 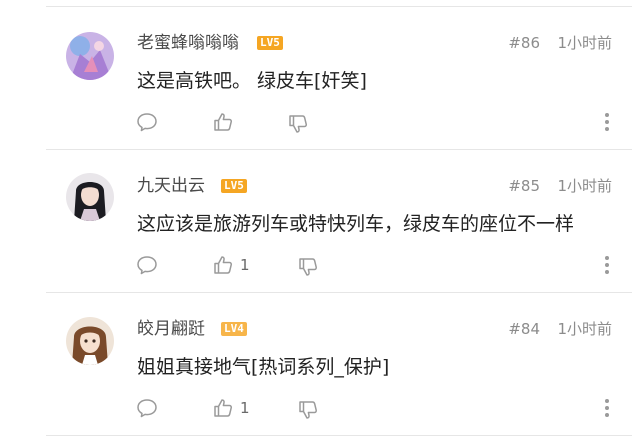 What do you see at coordinates (524, 329) in the screenshot?
I see `floor-number: #84` at bounding box center [524, 329].